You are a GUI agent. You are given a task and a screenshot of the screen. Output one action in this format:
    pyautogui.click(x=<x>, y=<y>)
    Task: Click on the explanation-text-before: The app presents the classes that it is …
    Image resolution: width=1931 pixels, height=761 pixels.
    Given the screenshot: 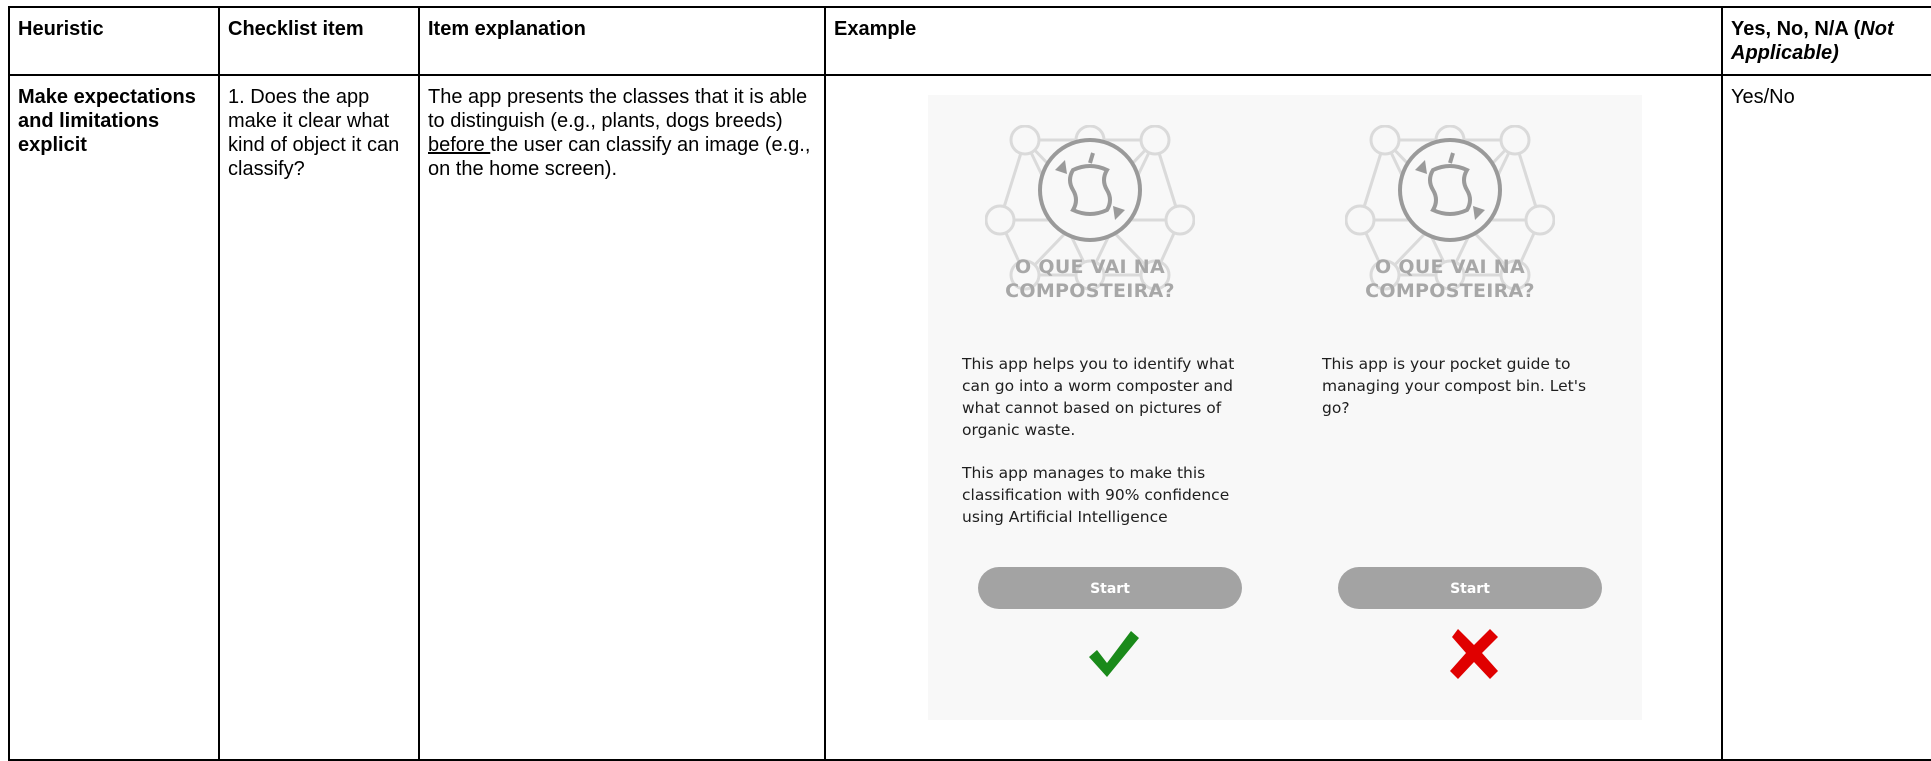 What is the action you would take?
    pyautogui.click(x=618, y=109)
    